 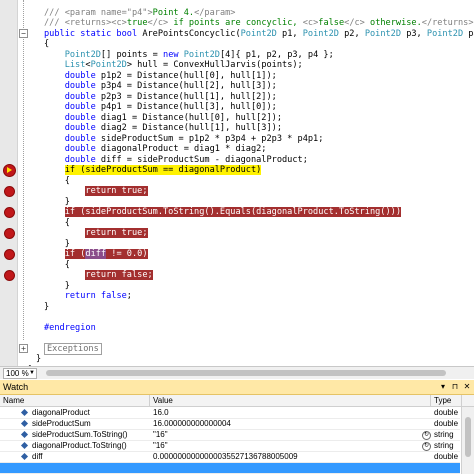 What do you see at coordinates (32, 373) in the screenshot?
I see `chevron-down-icon: ▼` at bounding box center [32, 373].